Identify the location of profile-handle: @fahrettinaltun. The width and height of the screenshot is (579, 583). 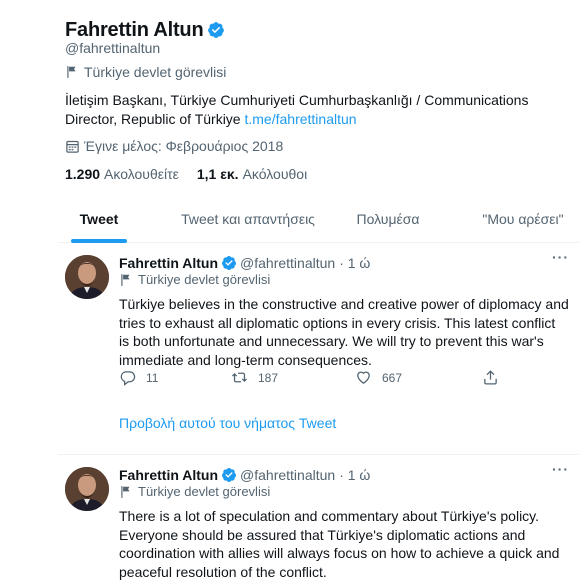
(113, 48).